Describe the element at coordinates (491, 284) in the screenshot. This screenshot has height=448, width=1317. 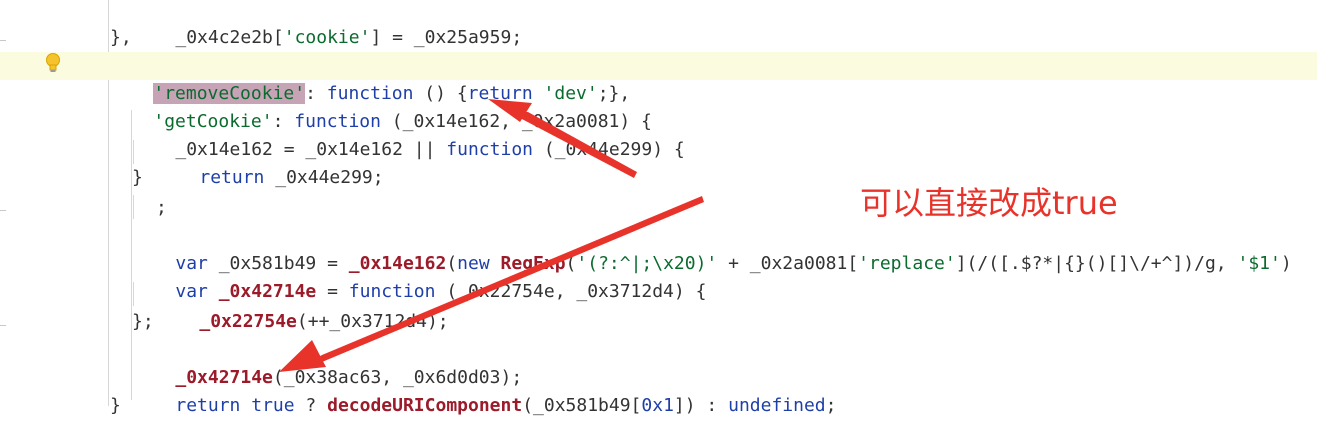
I see `arrow-to-call-args` at that location.